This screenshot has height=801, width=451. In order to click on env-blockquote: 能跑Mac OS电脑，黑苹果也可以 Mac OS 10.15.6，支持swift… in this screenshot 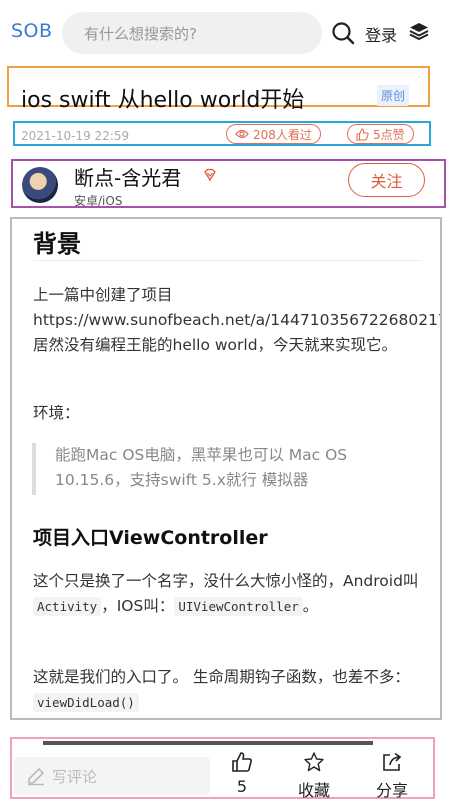, I will do `click(227, 469)`.